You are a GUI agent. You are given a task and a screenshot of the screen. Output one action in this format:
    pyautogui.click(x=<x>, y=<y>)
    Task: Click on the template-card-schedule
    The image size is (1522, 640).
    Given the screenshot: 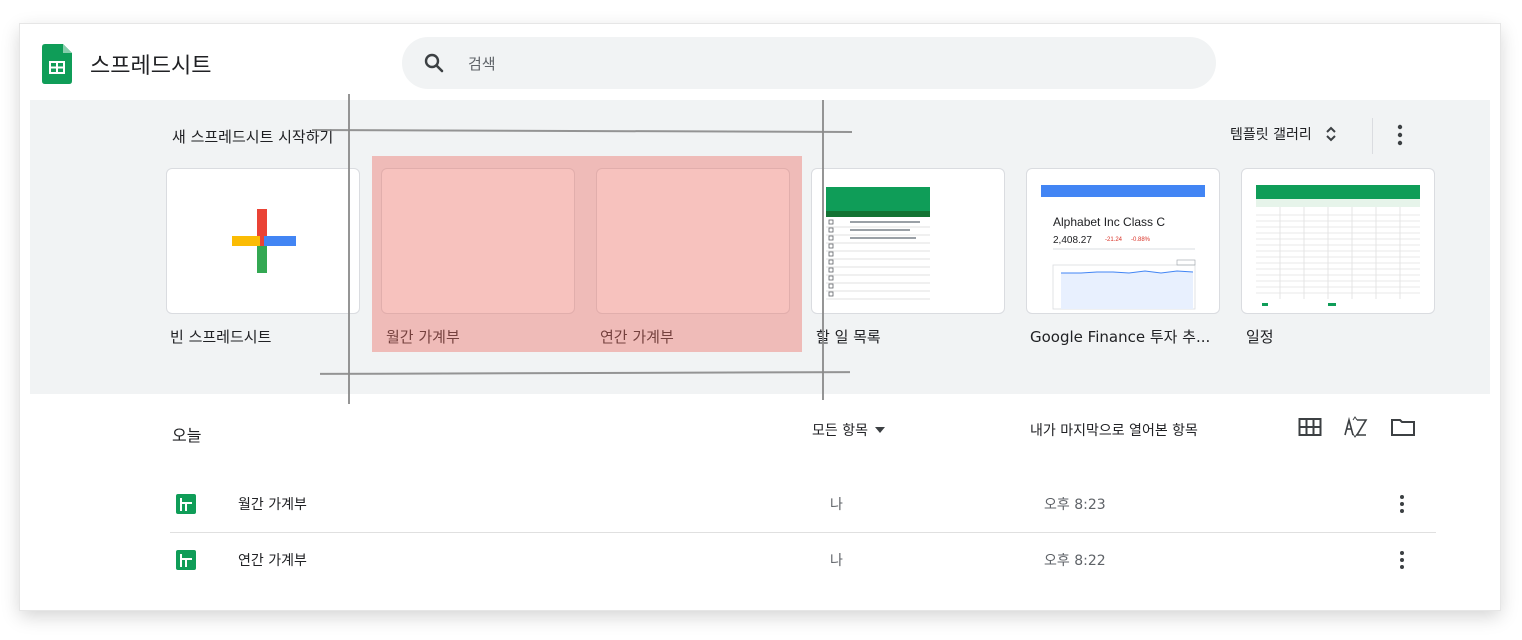 What is the action you would take?
    pyautogui.click(x=1338, y=241)
    